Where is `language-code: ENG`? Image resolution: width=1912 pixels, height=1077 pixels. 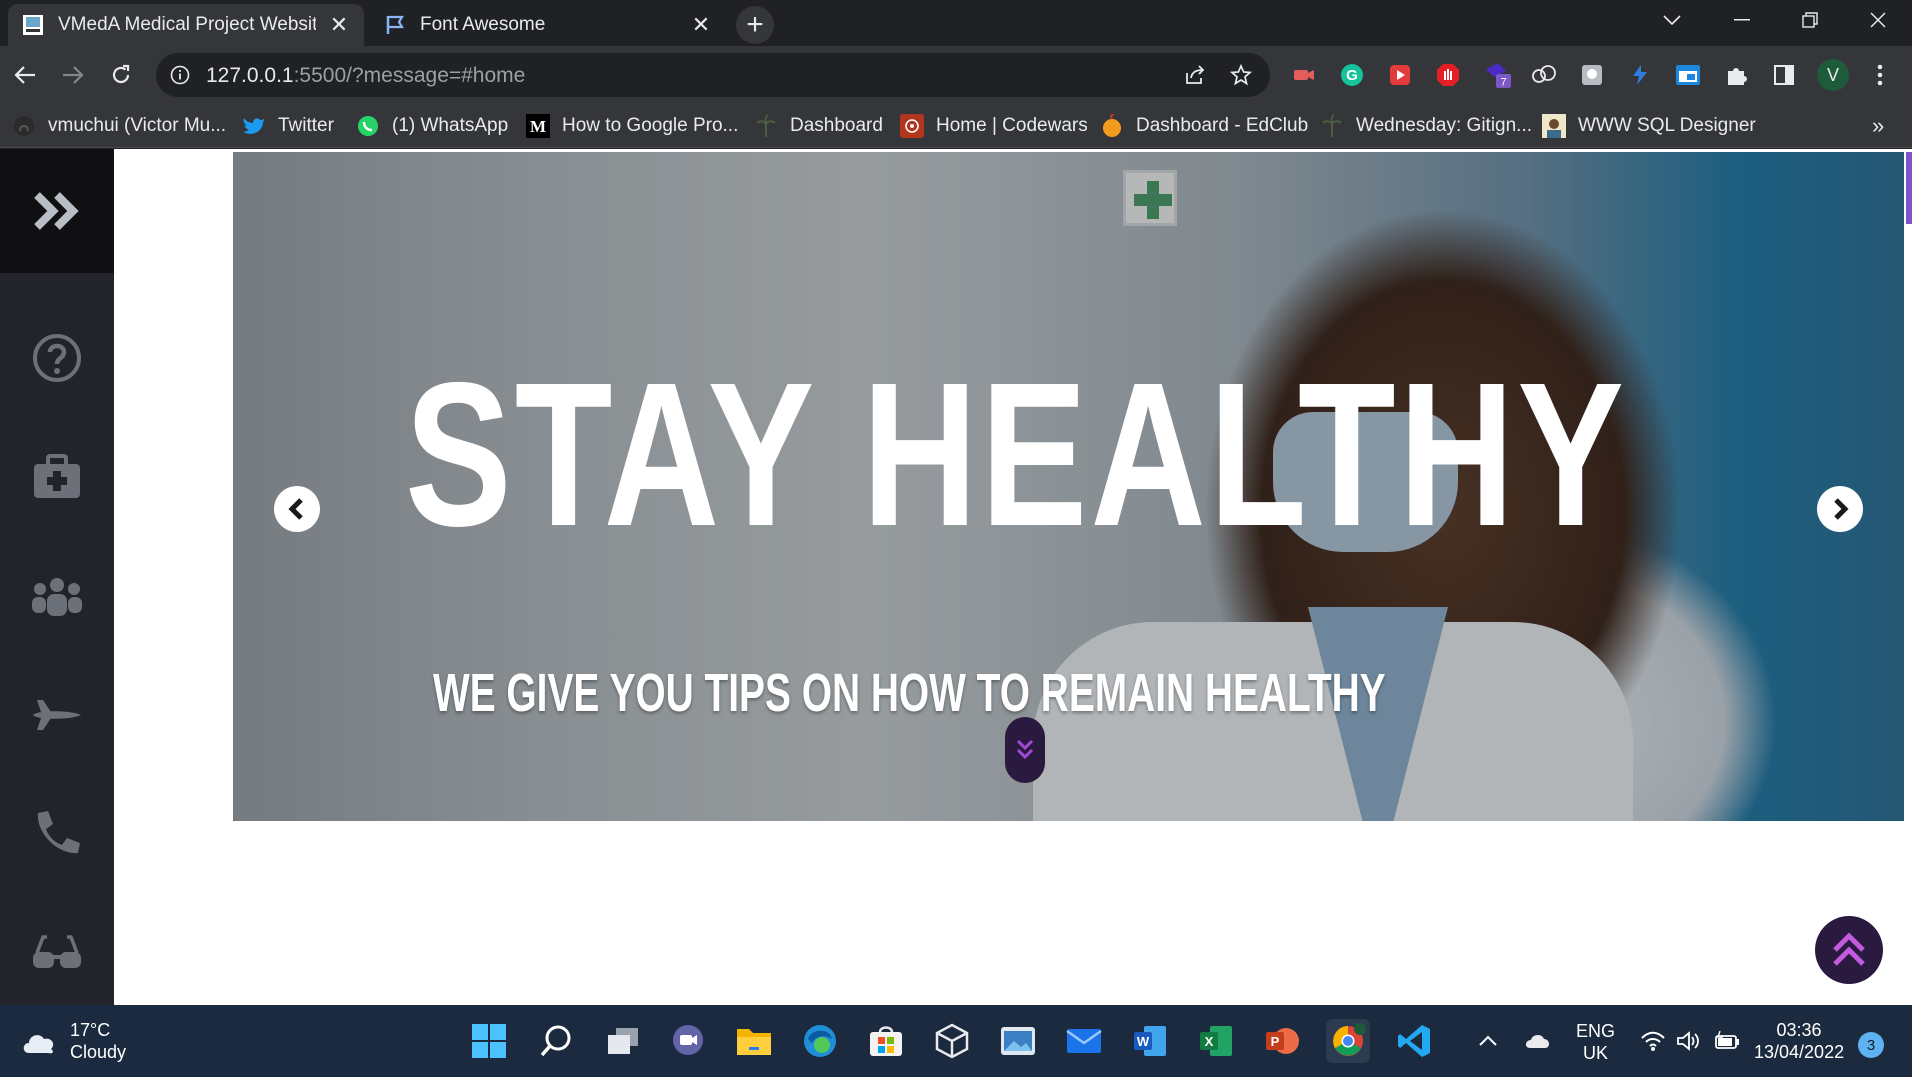 language-code: ENG is located at coordinates (1596, 1031).